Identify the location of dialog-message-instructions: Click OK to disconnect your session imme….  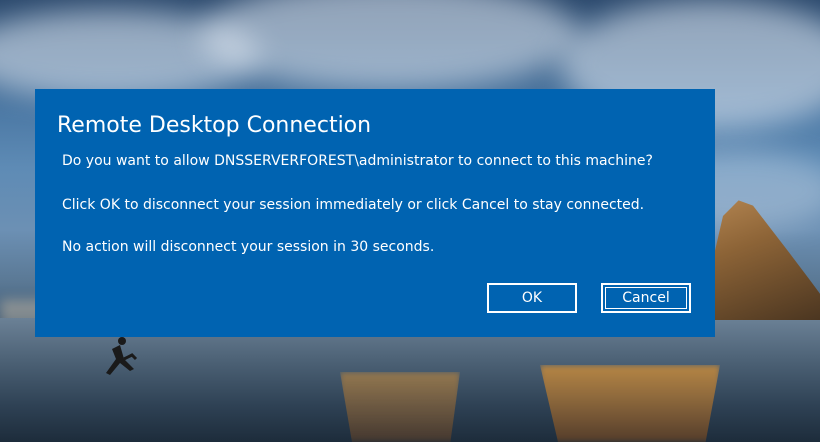
(353, 205).